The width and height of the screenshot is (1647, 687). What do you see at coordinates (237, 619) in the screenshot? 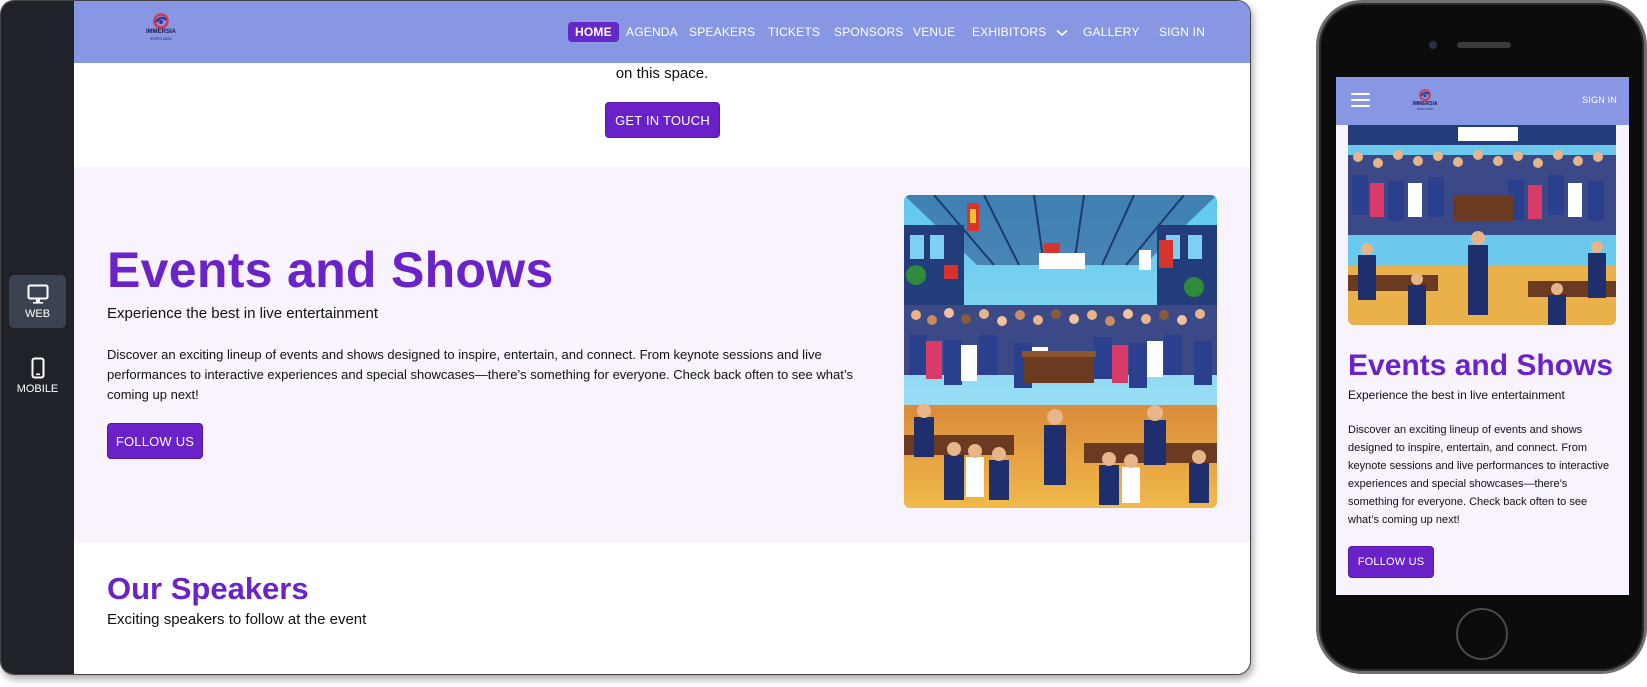
I see `speakers-subtitle: Exciting speakers to follow at the event` at bounding box center [237, 619].